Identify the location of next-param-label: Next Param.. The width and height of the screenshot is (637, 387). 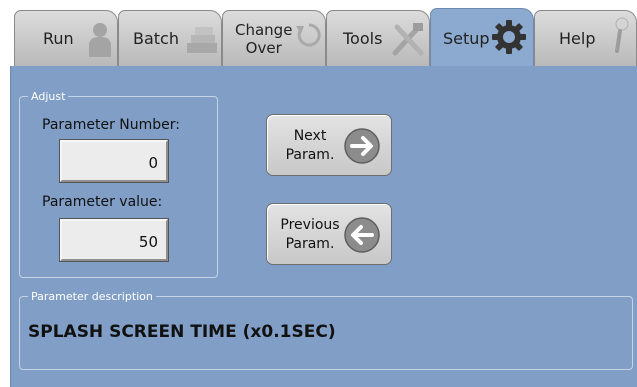
(310, 145).